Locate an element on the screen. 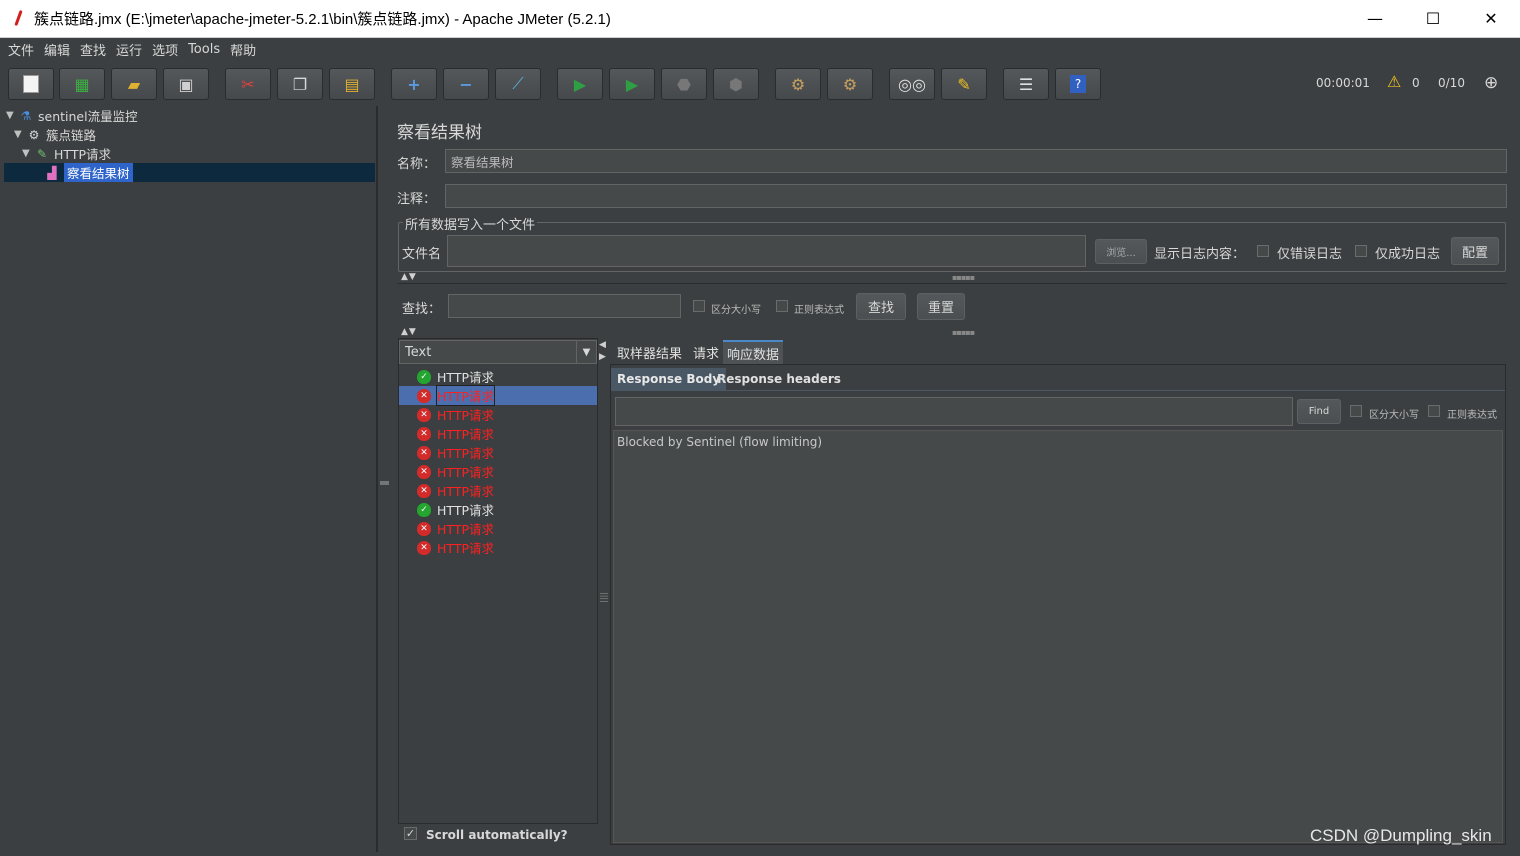  copy-button: ❐ is located at coordinates (300, 84).